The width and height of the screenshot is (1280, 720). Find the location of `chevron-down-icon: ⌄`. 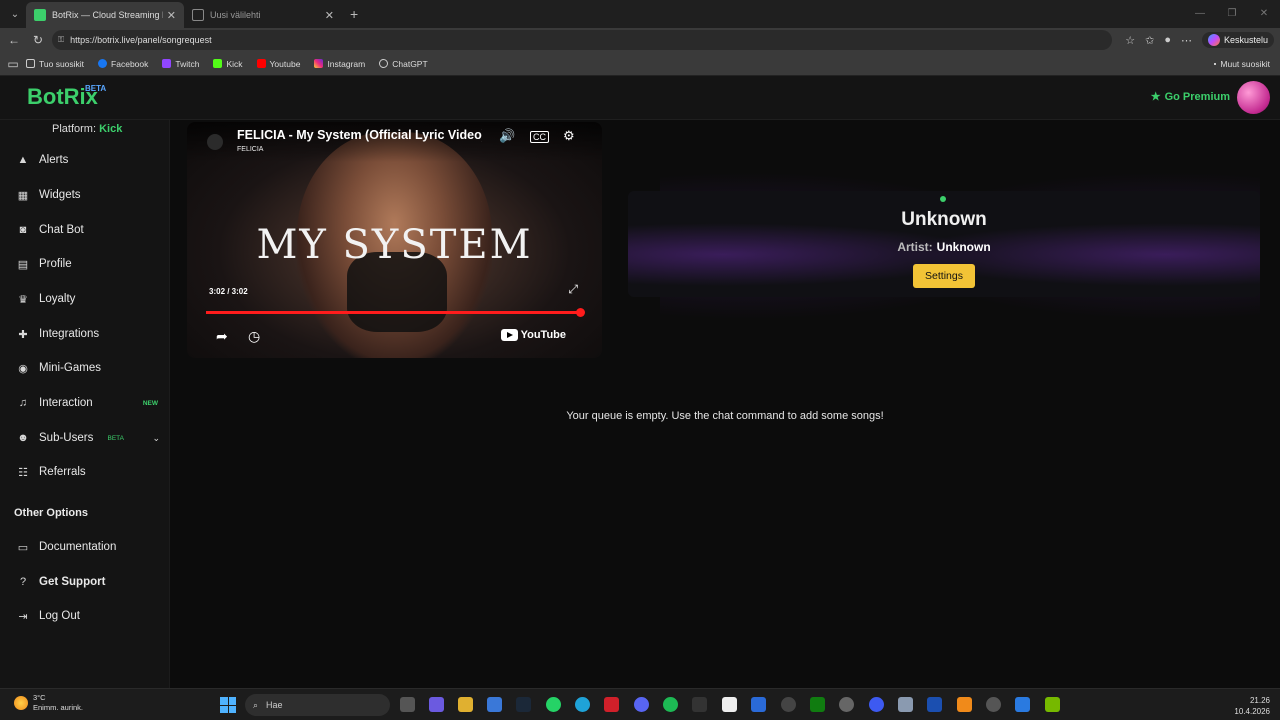

chevron-down-icon: ⌄ is located at coordinates (156, 438).